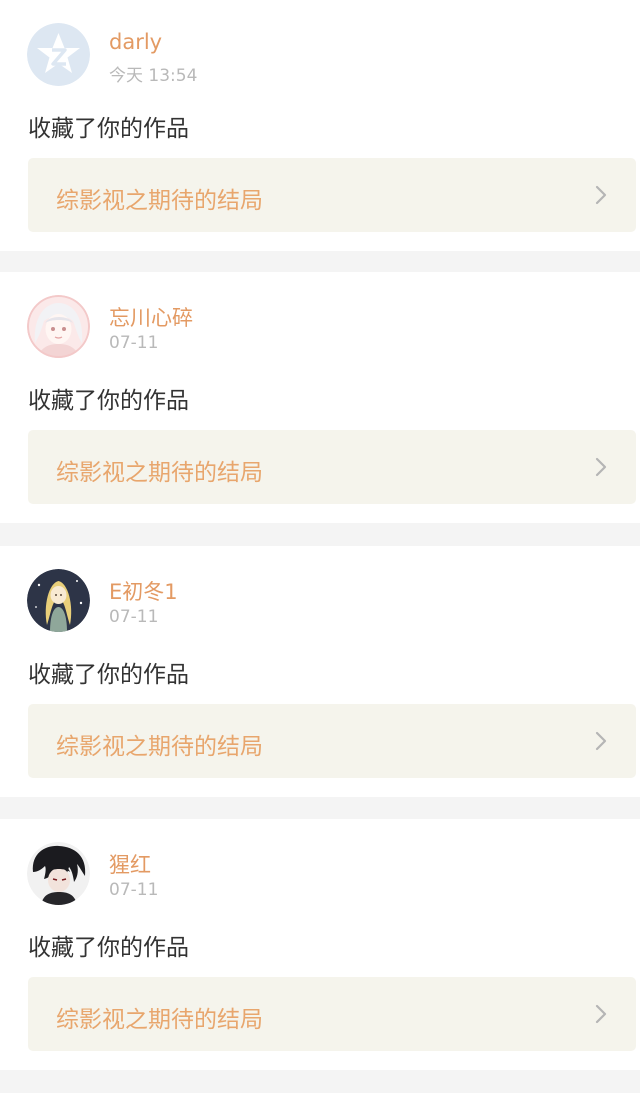 The height and width of the screenshot is (1097, 640). Describe the element at coordinates (130, 864) in the screenshot. I see `username: 猩红` at that location.